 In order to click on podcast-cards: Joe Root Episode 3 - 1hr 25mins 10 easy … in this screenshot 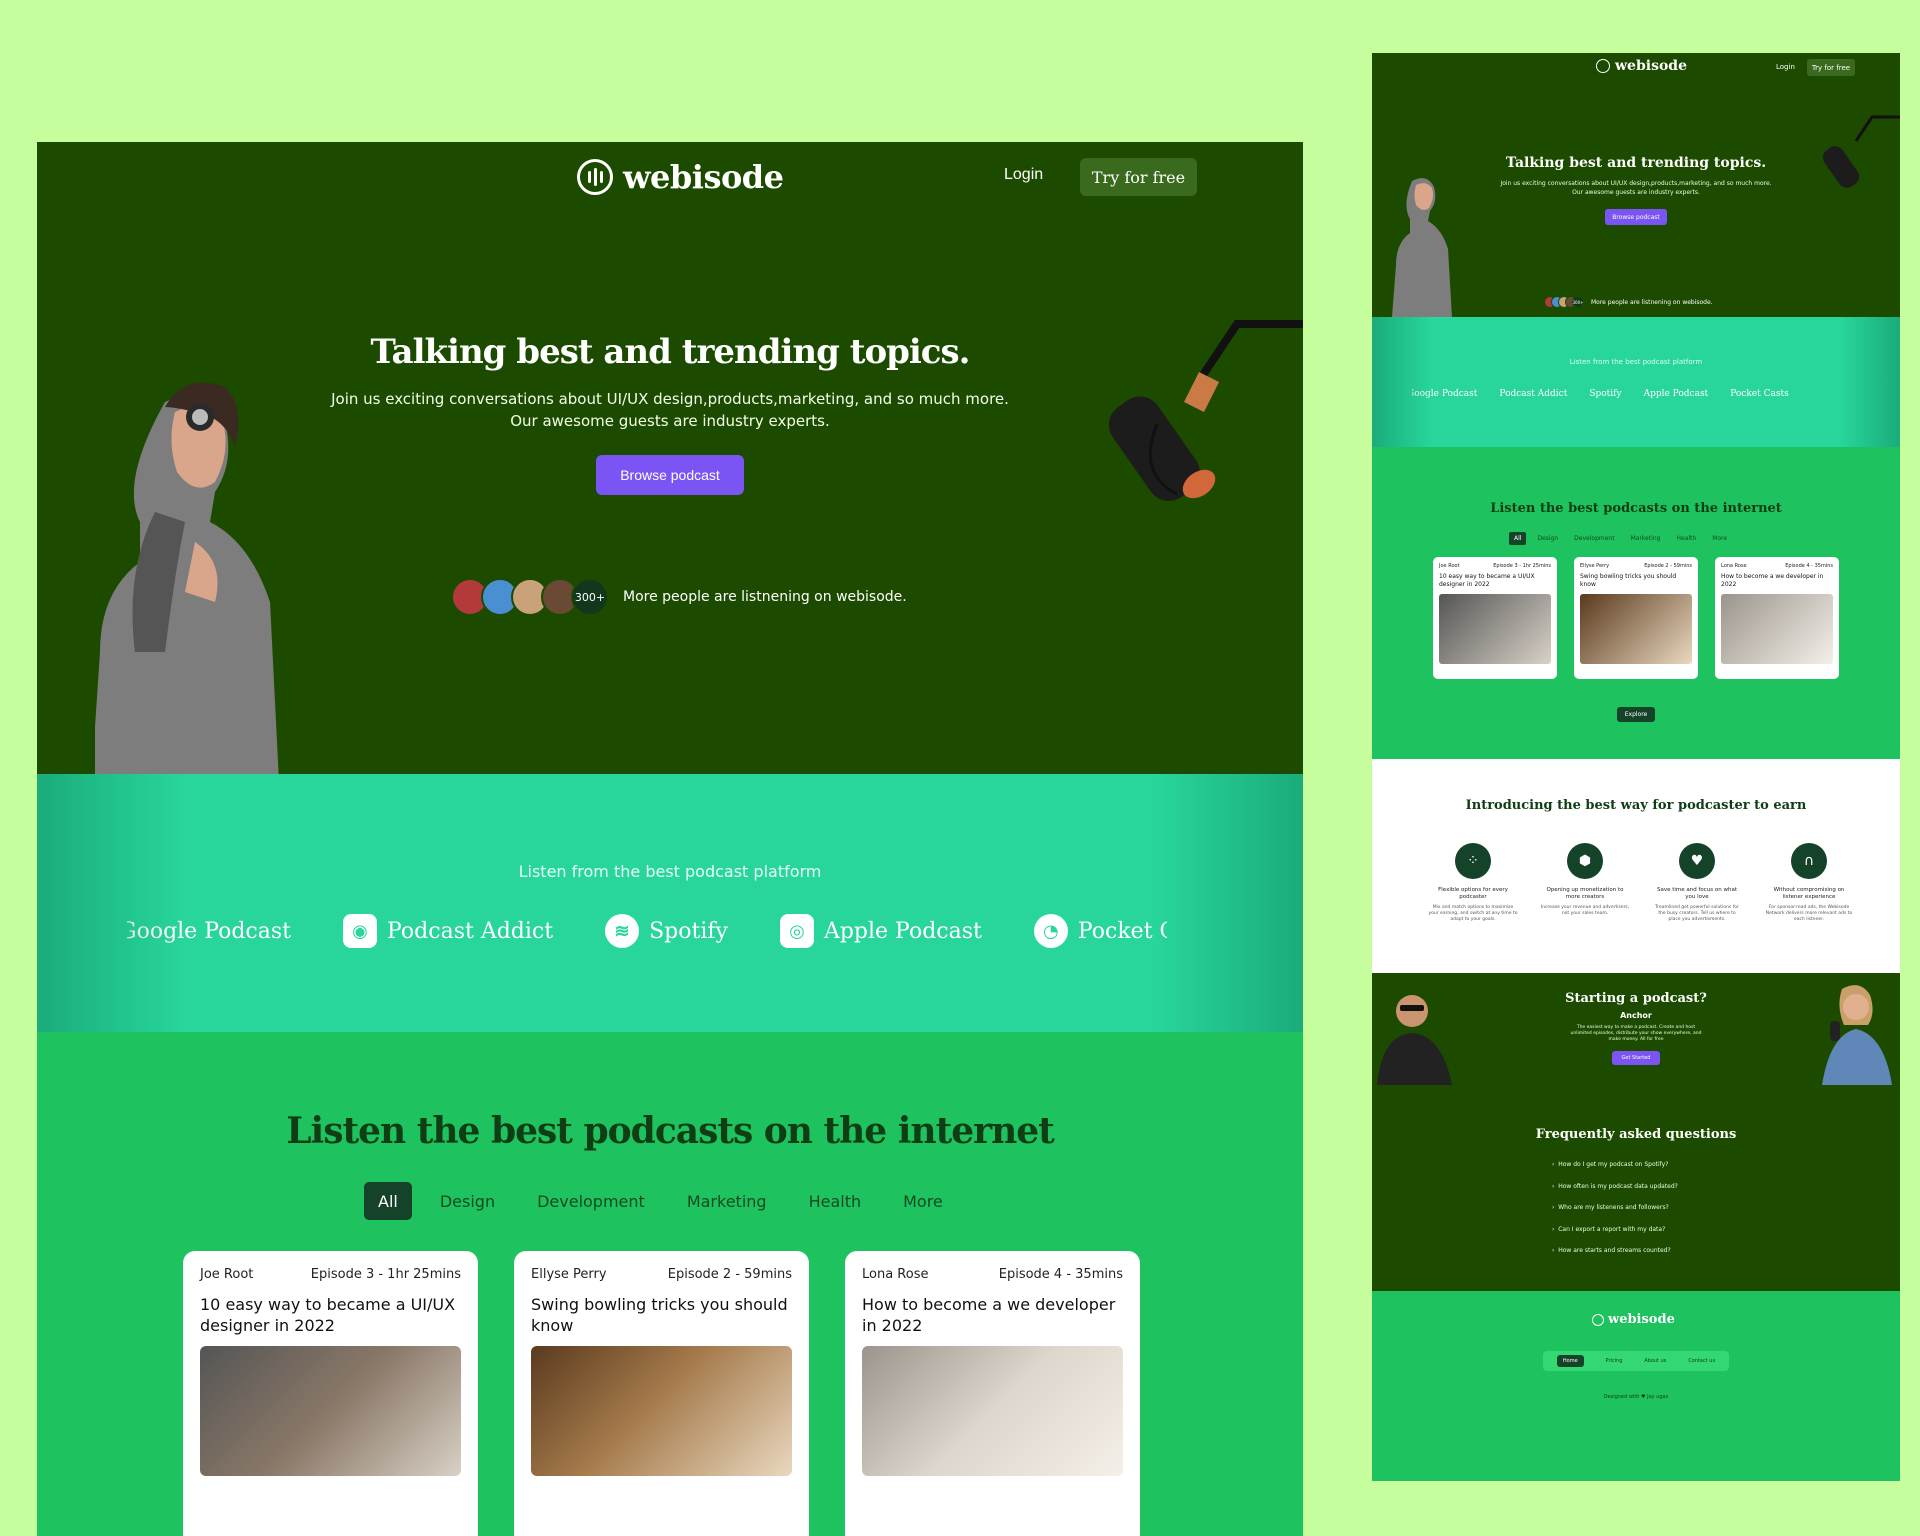, I will do `click(661, 1393)`.